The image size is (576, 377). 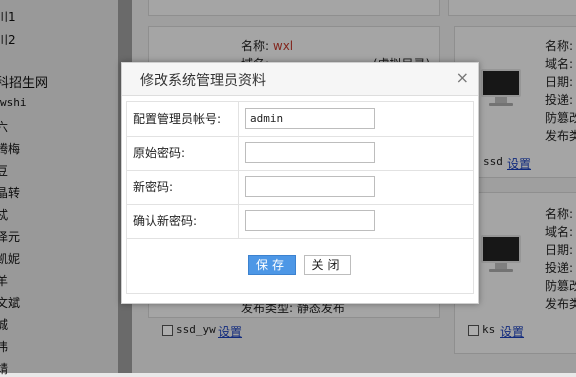 I want to click on form-row-account: 配置管理员帐号:, so click(x=300, y=119).